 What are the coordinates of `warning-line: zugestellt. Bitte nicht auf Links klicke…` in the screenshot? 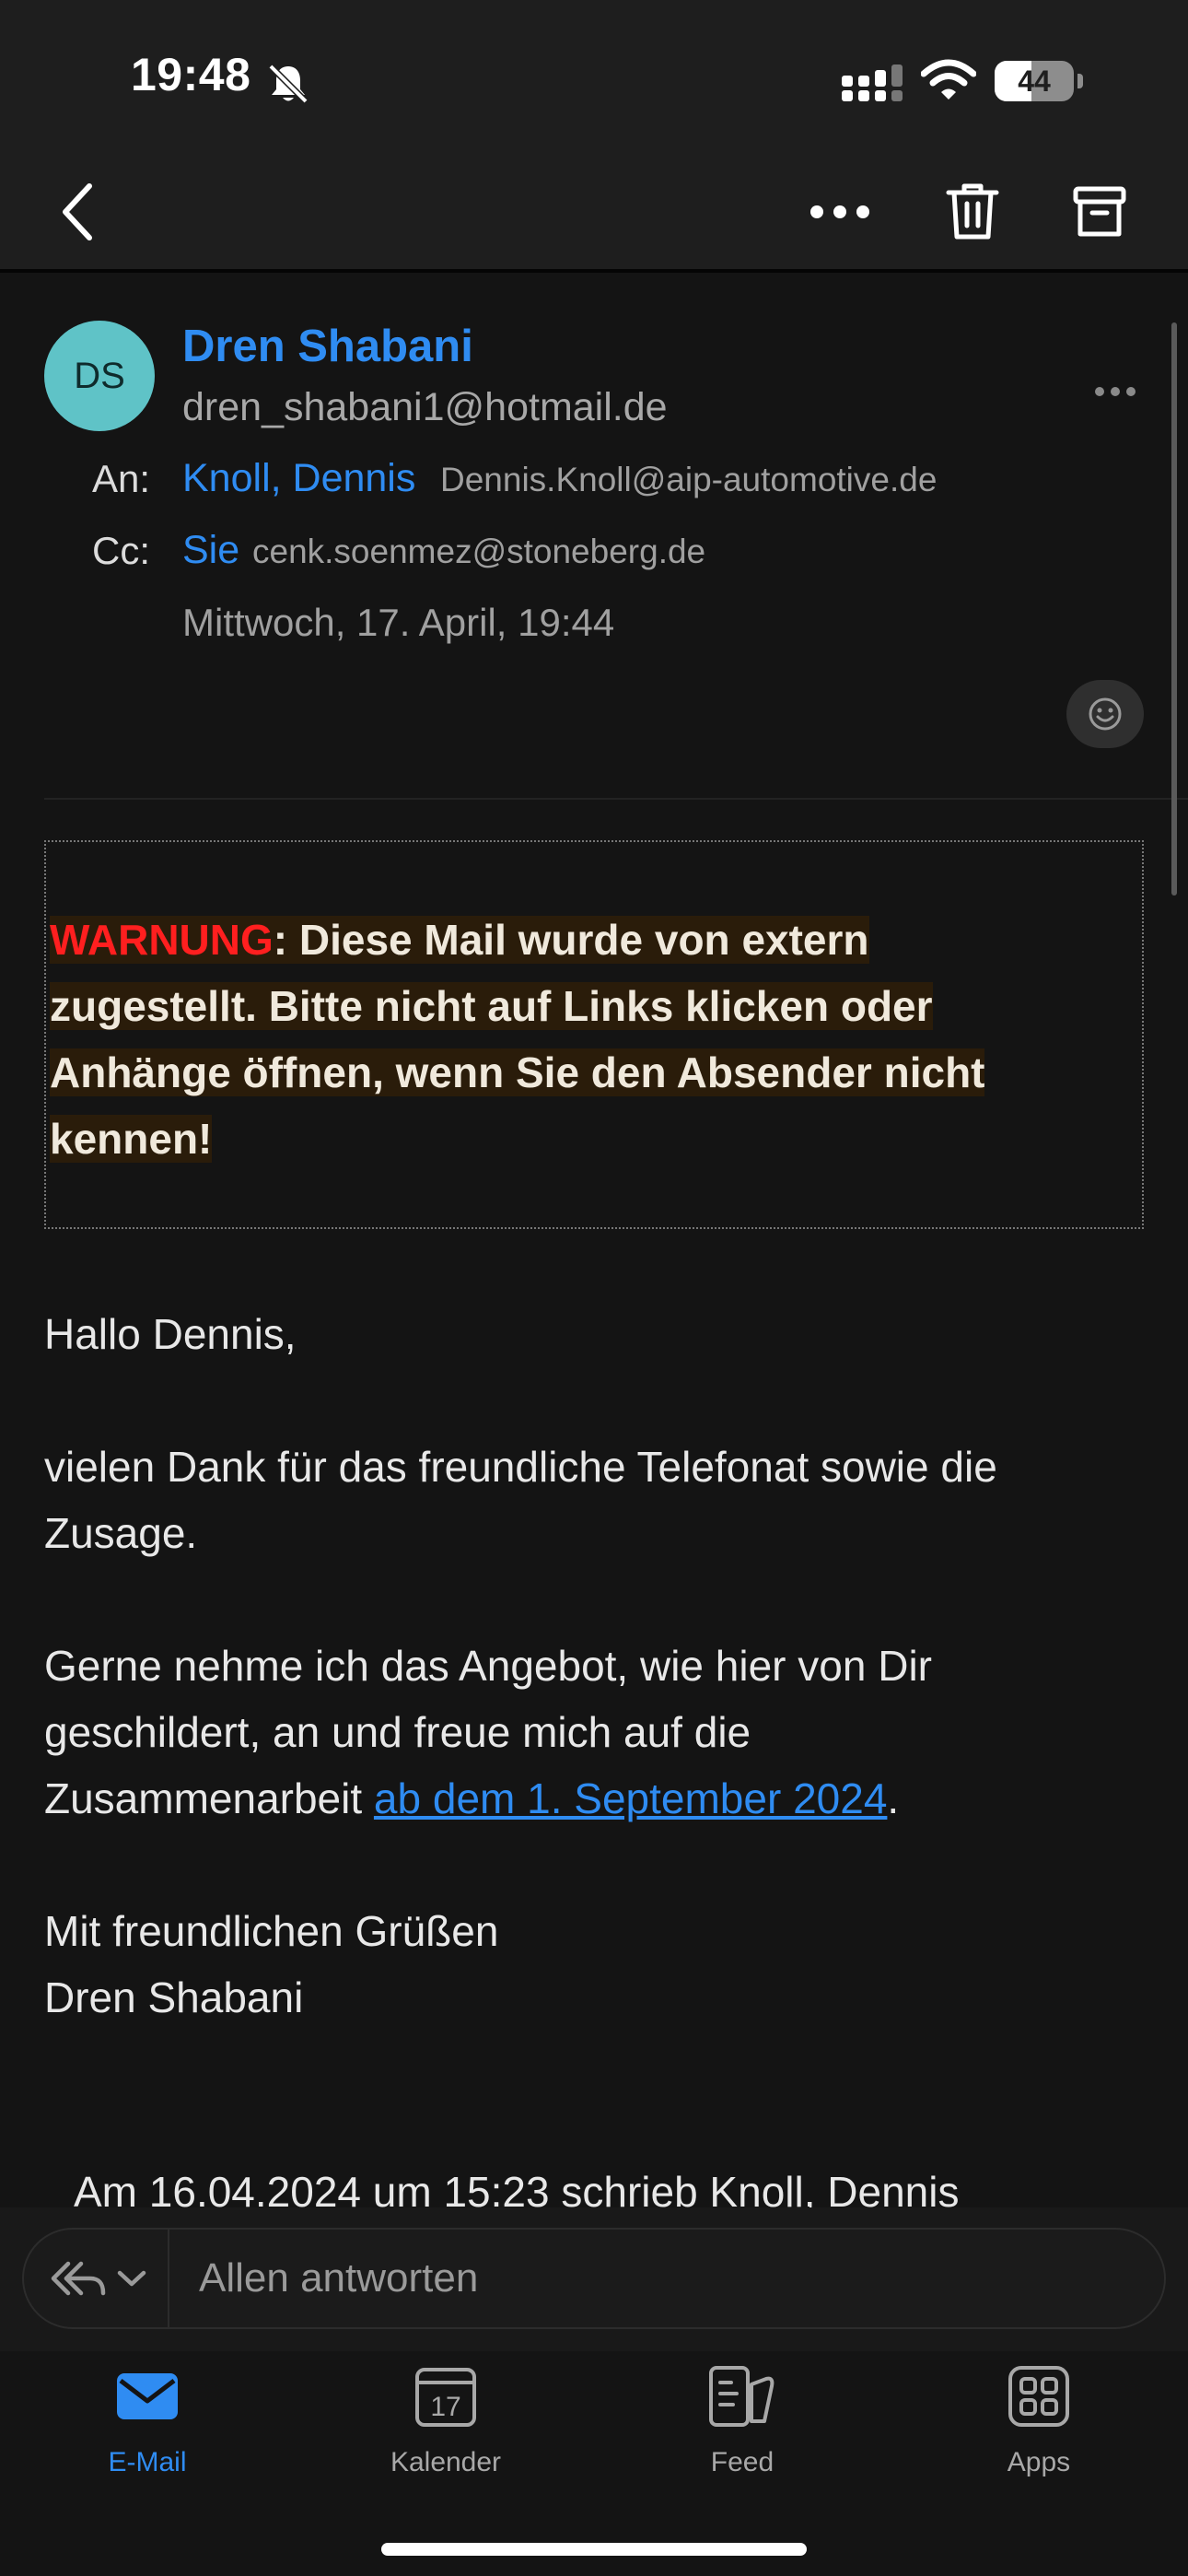 It's located at (491, 1006).